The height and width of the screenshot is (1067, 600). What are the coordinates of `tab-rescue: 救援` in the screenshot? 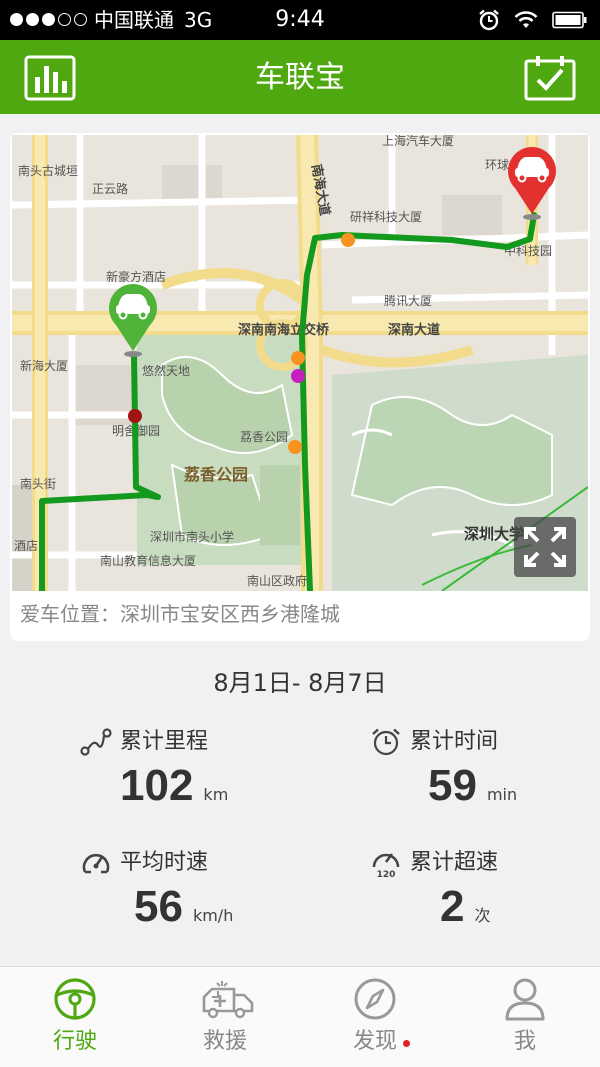 It's located at (225, 1017).